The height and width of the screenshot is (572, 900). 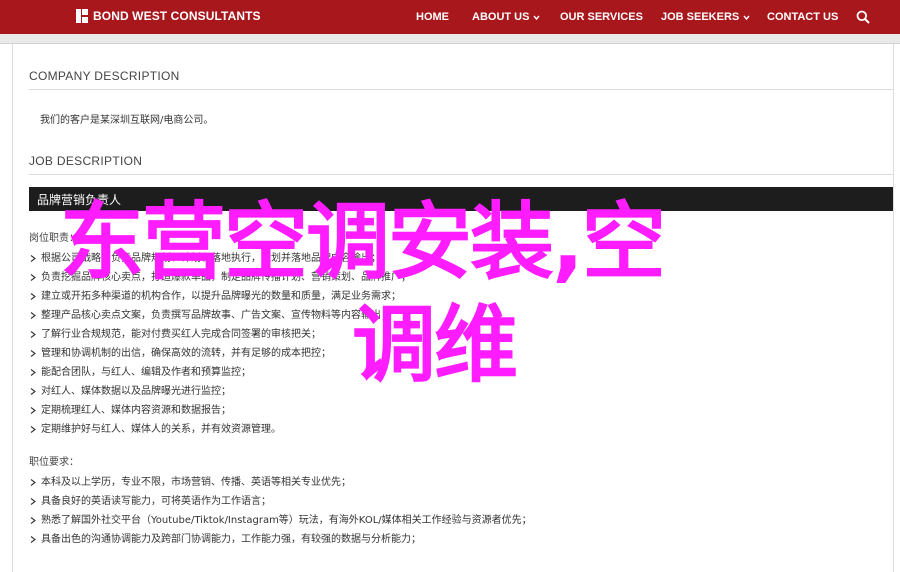 I want to click on nav-substrip, so click(x=450, y=39).